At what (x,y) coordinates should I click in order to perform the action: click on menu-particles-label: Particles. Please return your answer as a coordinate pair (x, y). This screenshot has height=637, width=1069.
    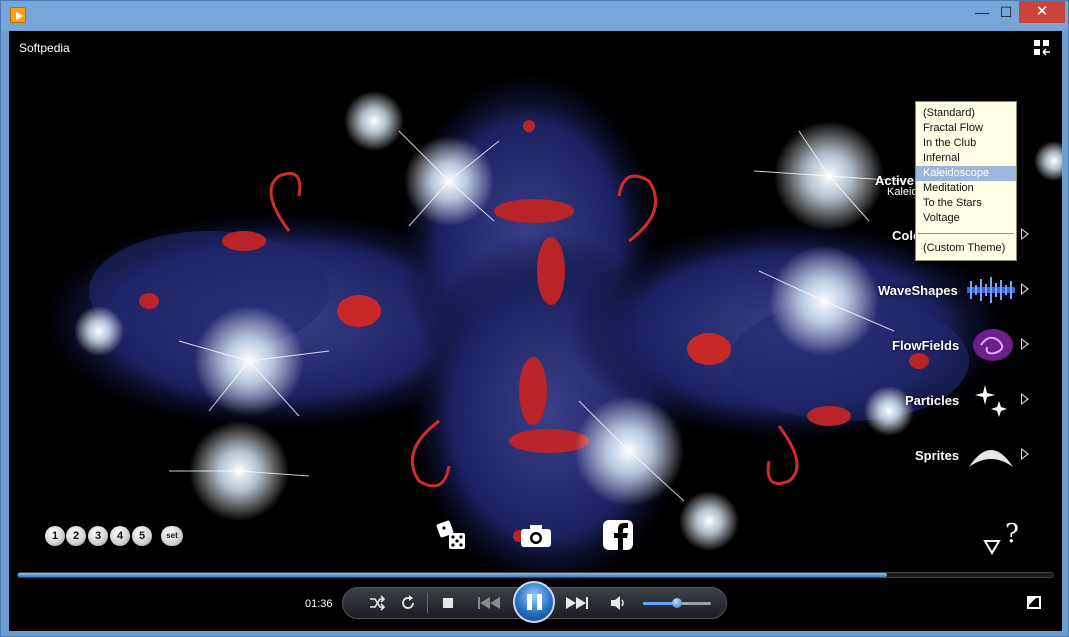
    Looking at the image, I should click on (932, 400).